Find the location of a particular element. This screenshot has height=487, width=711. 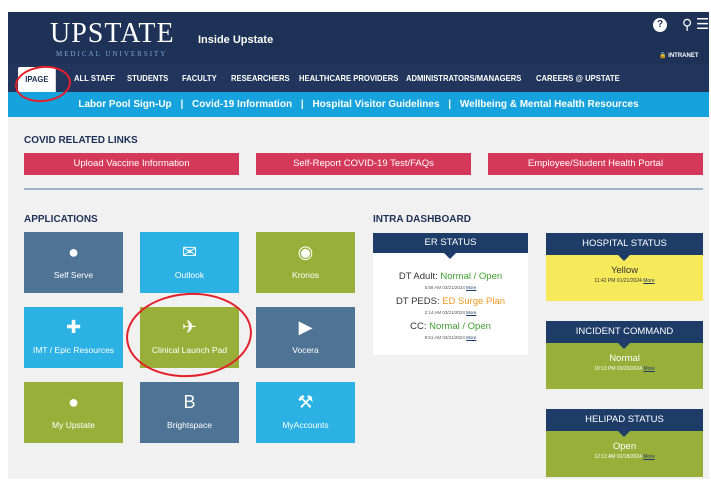

status-time: 12:13 AM 01/18/2024 is located at coordinates (618, 457).